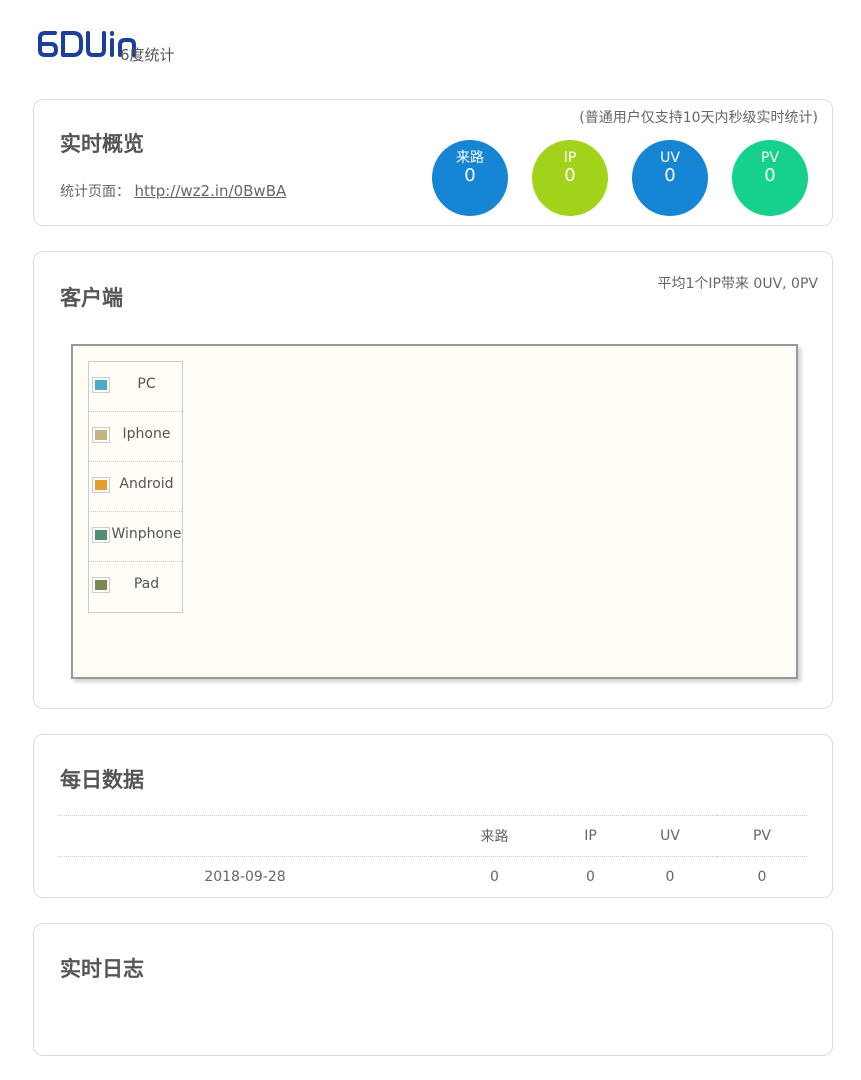  Describe the element at coordinates (146, 434) in the screenshot. I see `legend-label: Iphone` at that location.